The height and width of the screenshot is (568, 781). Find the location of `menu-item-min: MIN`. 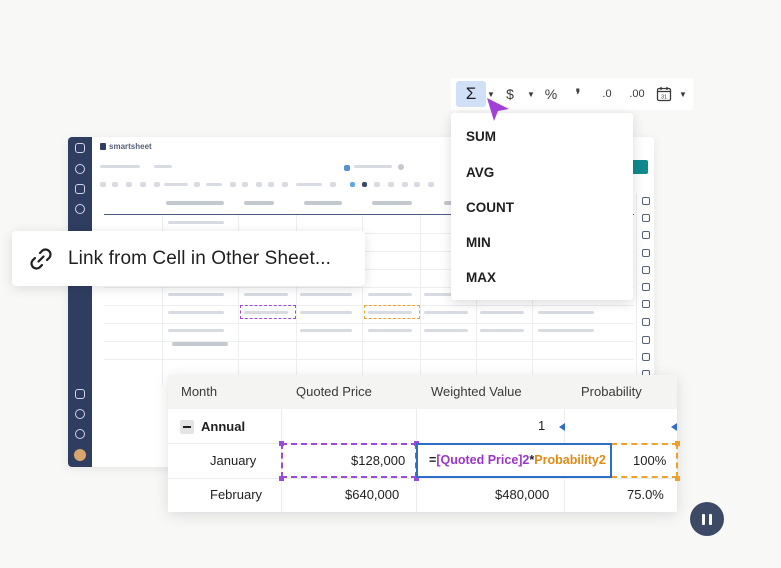

menu-item-min: MIN is located at coordinates (478, 242).